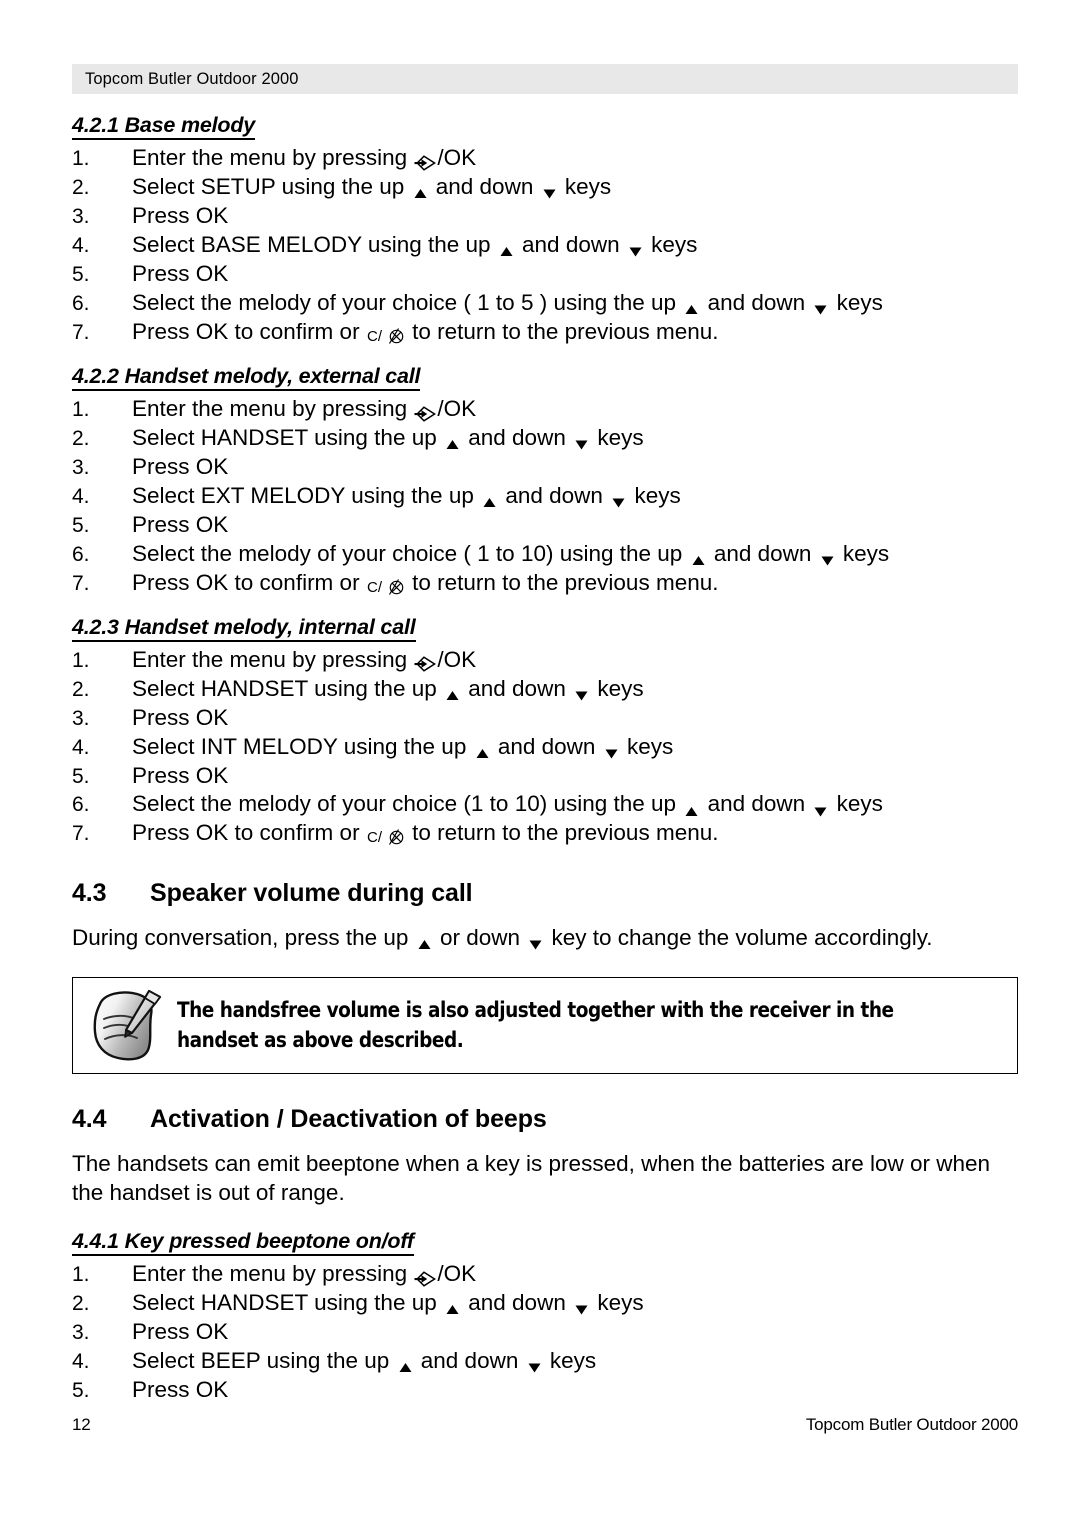  Describe the element at coordinates (244, 628) in the screenshot. I see `heading-4-2-3: 4.2.3 Handset melody, internal call` at that location.